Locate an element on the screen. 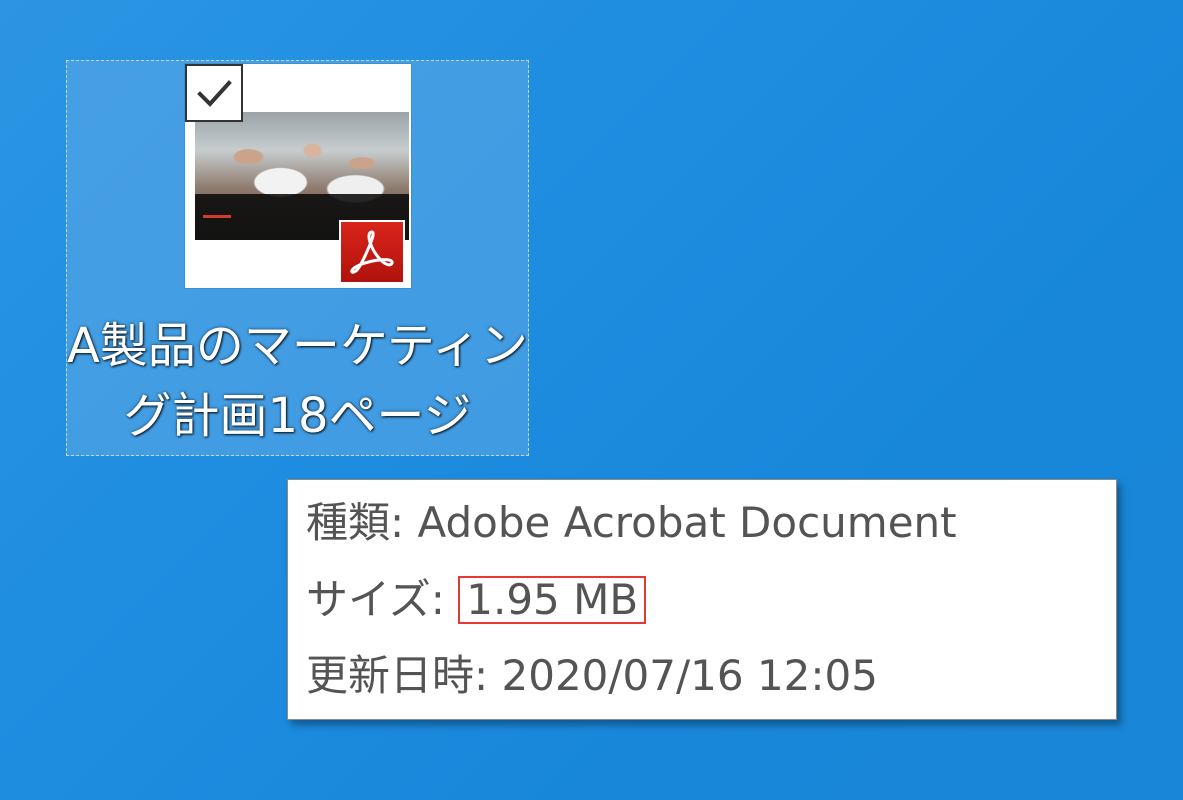  adobe-acrobat-icon is located at coordinates (372, 252).